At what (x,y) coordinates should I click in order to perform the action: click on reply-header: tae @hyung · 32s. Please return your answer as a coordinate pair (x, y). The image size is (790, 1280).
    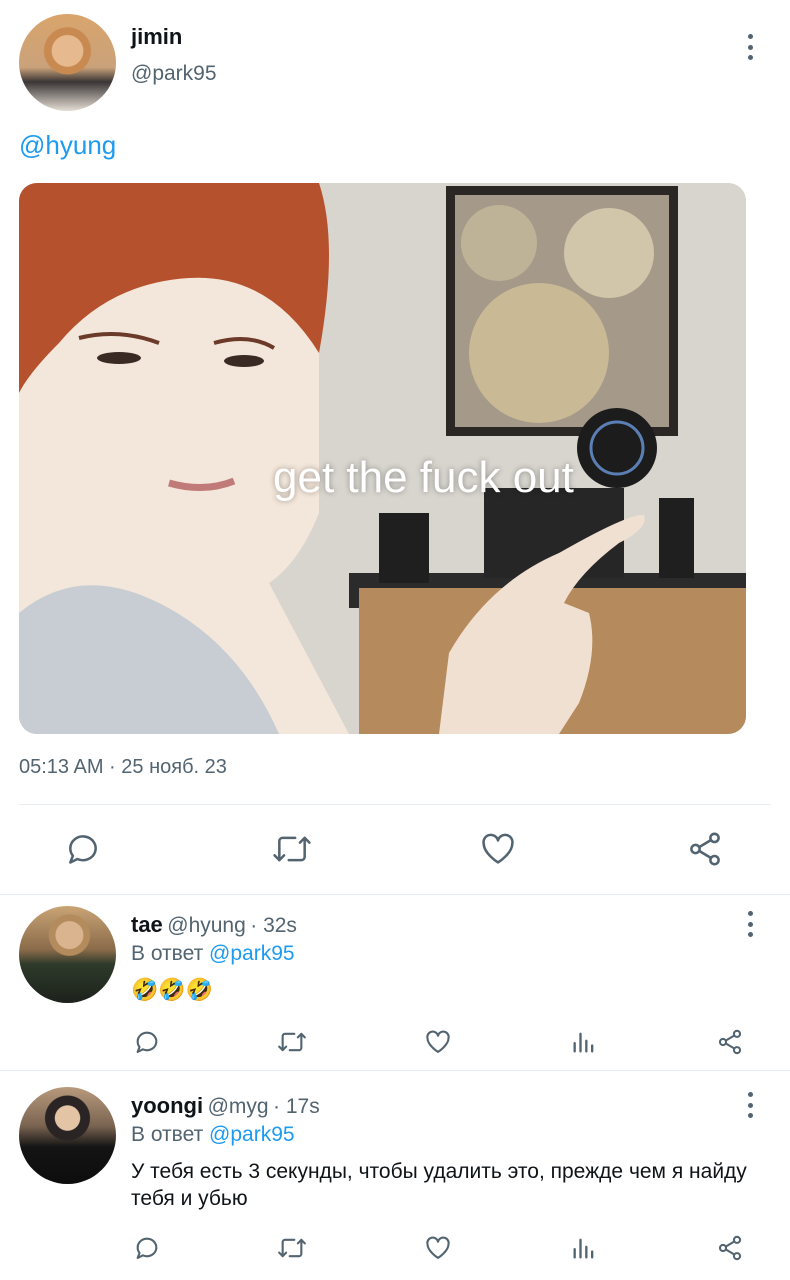
    Looking at the image, I should click on (214, 925).